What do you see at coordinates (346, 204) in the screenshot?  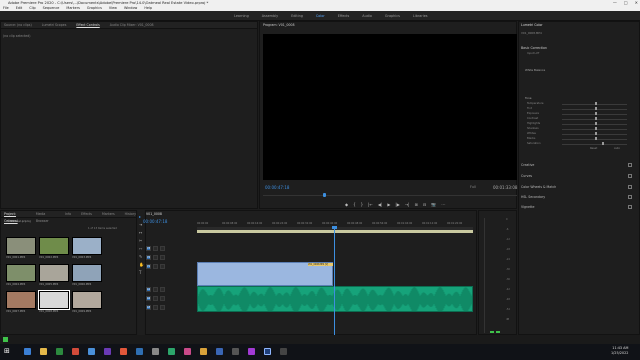 I see `add-marker-button: ◆` at bounding box center [346, 204].